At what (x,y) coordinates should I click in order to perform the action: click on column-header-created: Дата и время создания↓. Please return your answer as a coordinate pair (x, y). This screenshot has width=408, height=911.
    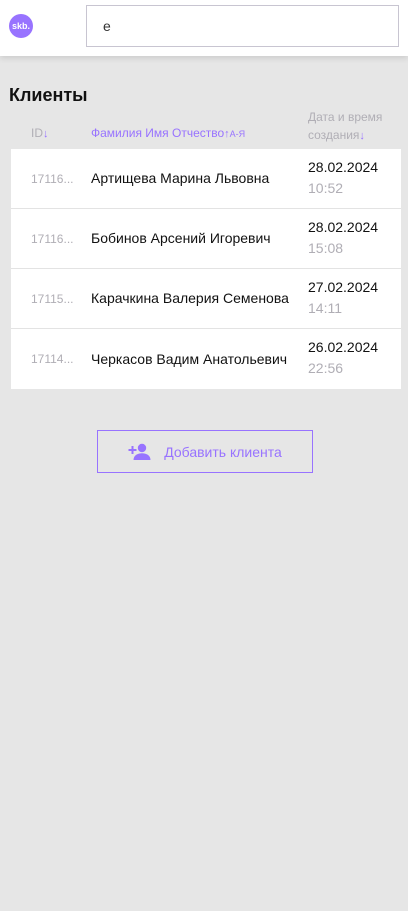
    Looking at the image, I should click on (345, 126).